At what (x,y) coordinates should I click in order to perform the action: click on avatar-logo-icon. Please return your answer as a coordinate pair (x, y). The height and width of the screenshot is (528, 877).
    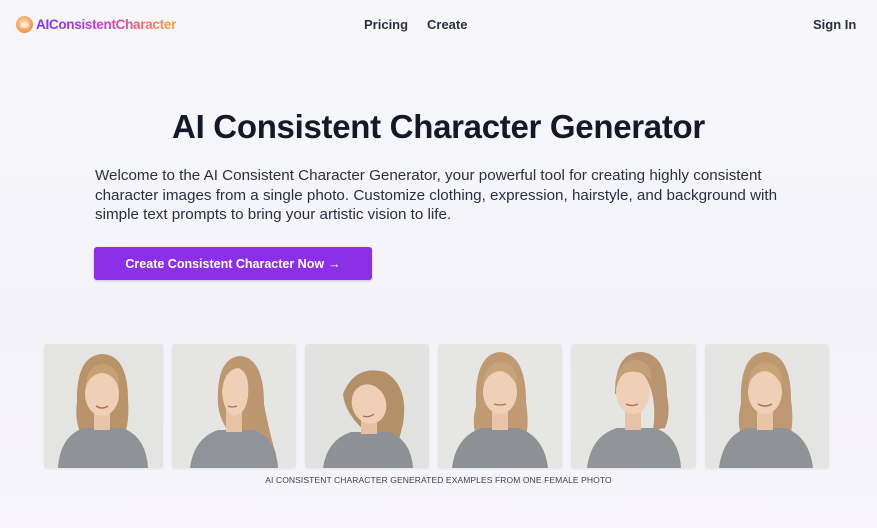
    Looking at the image, I should click on (24, 24).